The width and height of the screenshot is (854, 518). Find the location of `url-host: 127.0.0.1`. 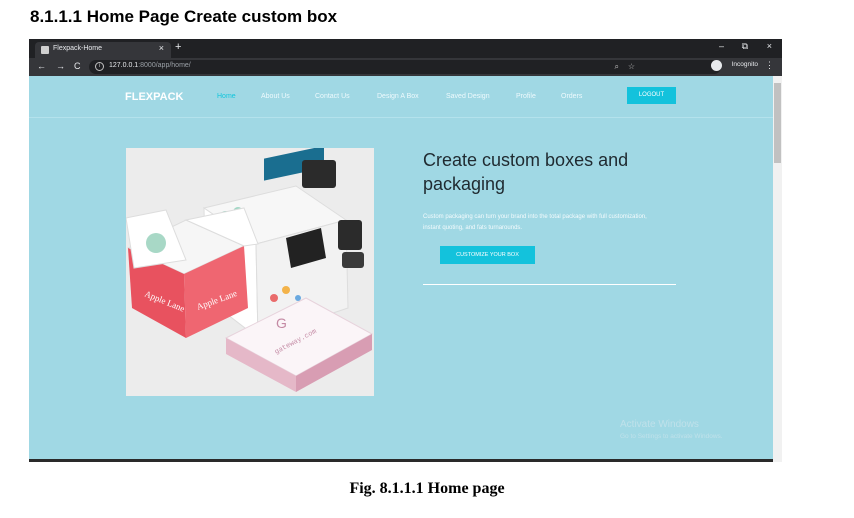

url-host: 127.0.0.1 is located at coordinates (124, 65).